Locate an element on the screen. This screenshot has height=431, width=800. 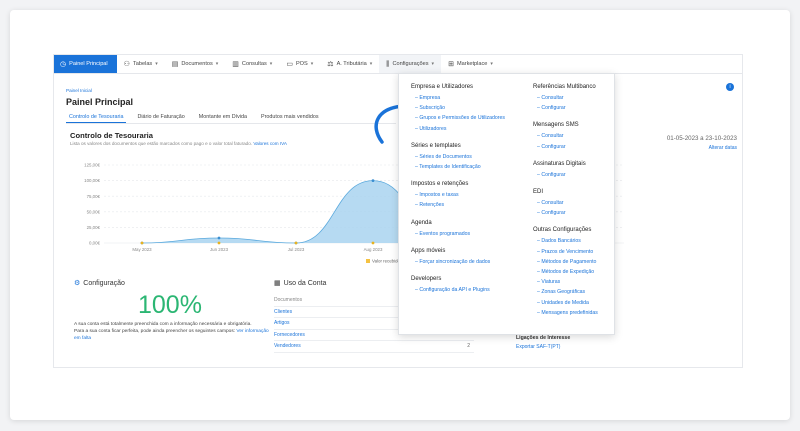
dropdown-link-dados-bancarios: – Dados Bancários is located at coordinates (575, 241).